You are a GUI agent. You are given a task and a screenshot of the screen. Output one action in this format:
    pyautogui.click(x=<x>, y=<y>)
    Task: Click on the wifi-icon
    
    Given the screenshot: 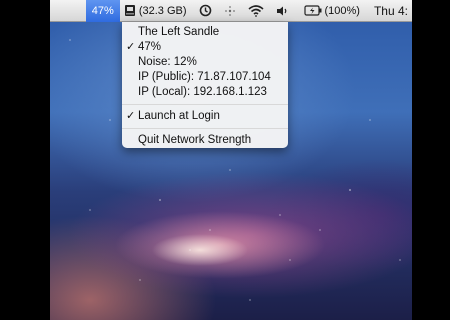 What is the action you would take?
    pyautogui.click(x=255, y=10)
    